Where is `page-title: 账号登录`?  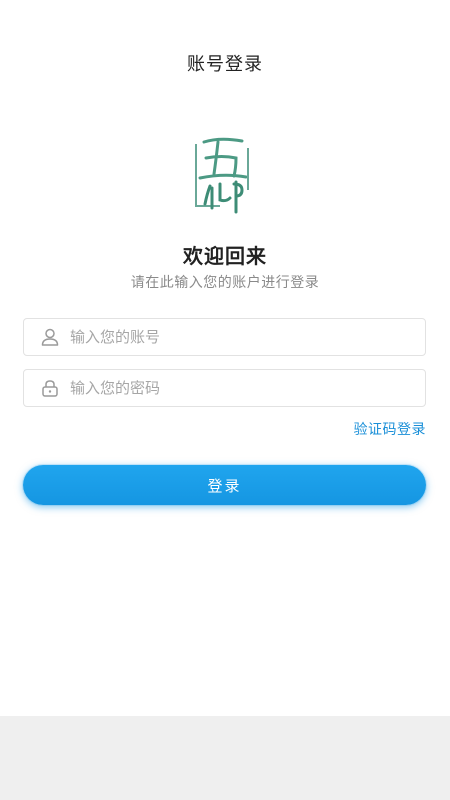 page-title: 账号登录 is located at coordinates (225, 64).